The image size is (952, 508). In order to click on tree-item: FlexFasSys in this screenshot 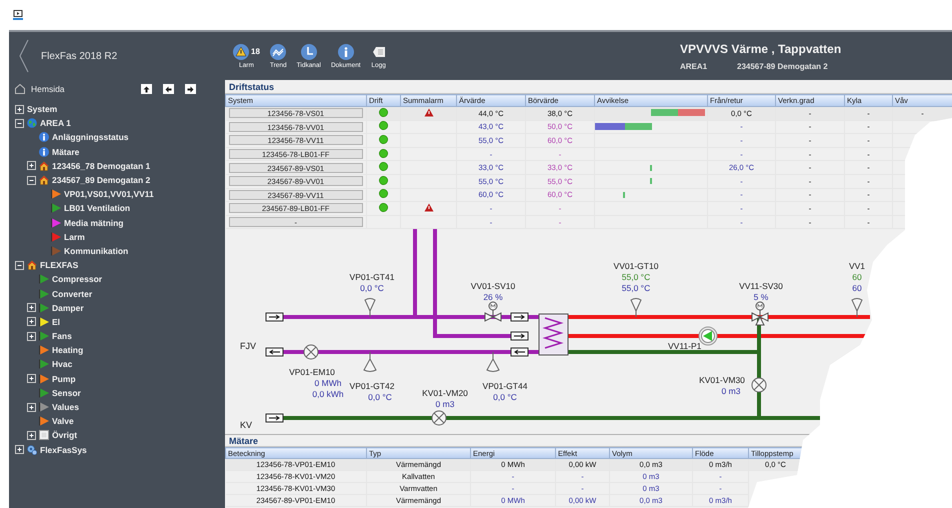, I will do `click(117, 449)`.